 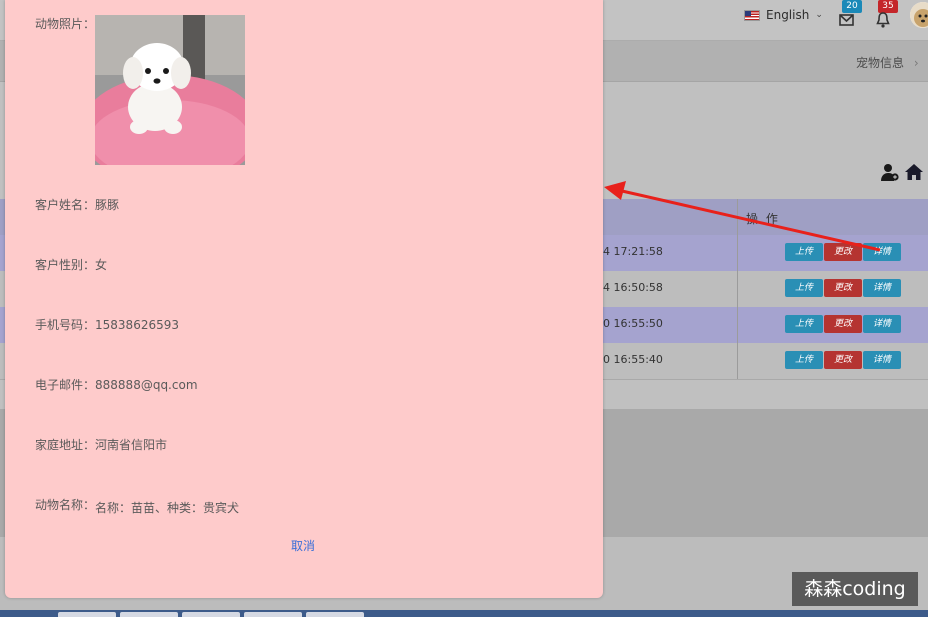 I want to click on email-field: 电子邮件：888888@qq.com, so click(x=116, y=384).